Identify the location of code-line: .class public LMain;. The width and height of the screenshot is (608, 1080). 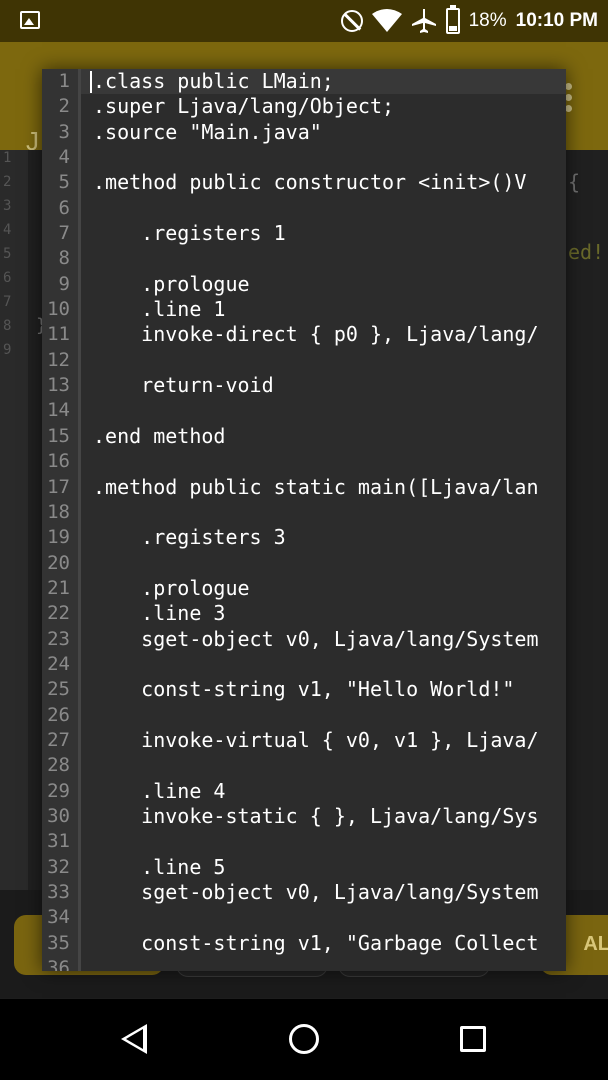
(316, 81).